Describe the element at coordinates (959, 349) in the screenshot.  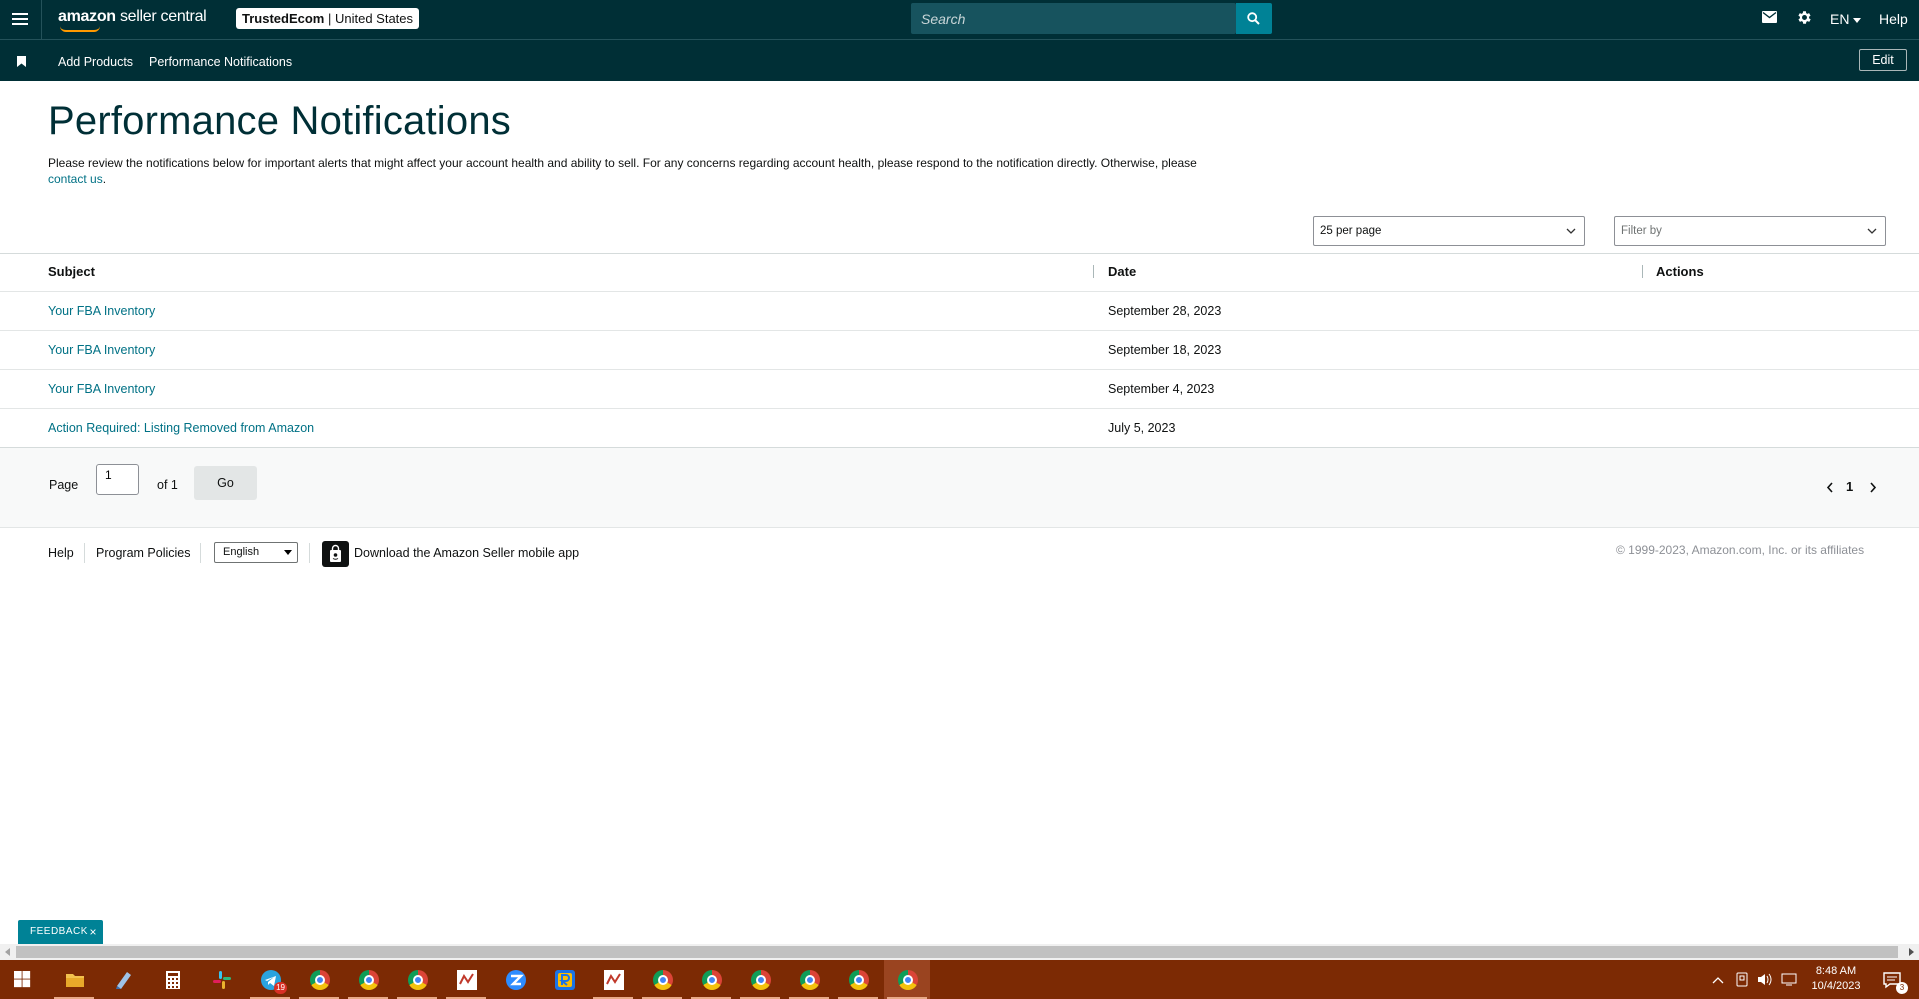
I see `table-row: Your FBA Inventory September 18, 2023` at that location.